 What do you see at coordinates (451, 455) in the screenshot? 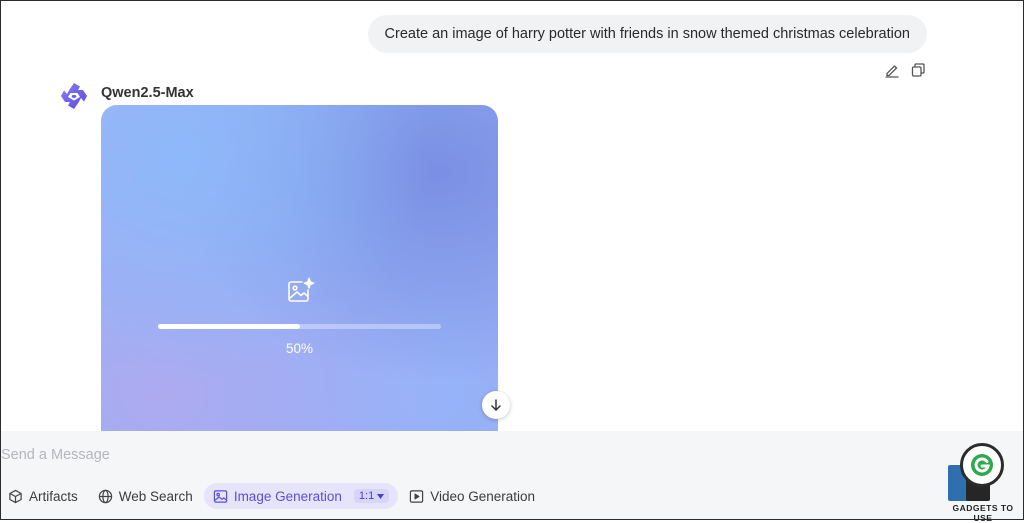
I see `message-input` at bounding box center [451, 455].